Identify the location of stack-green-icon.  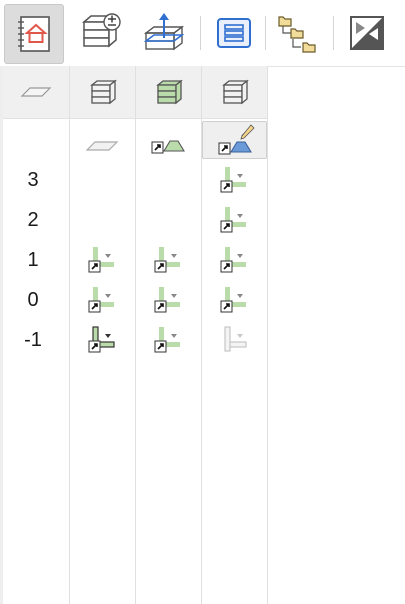
(169, 92).